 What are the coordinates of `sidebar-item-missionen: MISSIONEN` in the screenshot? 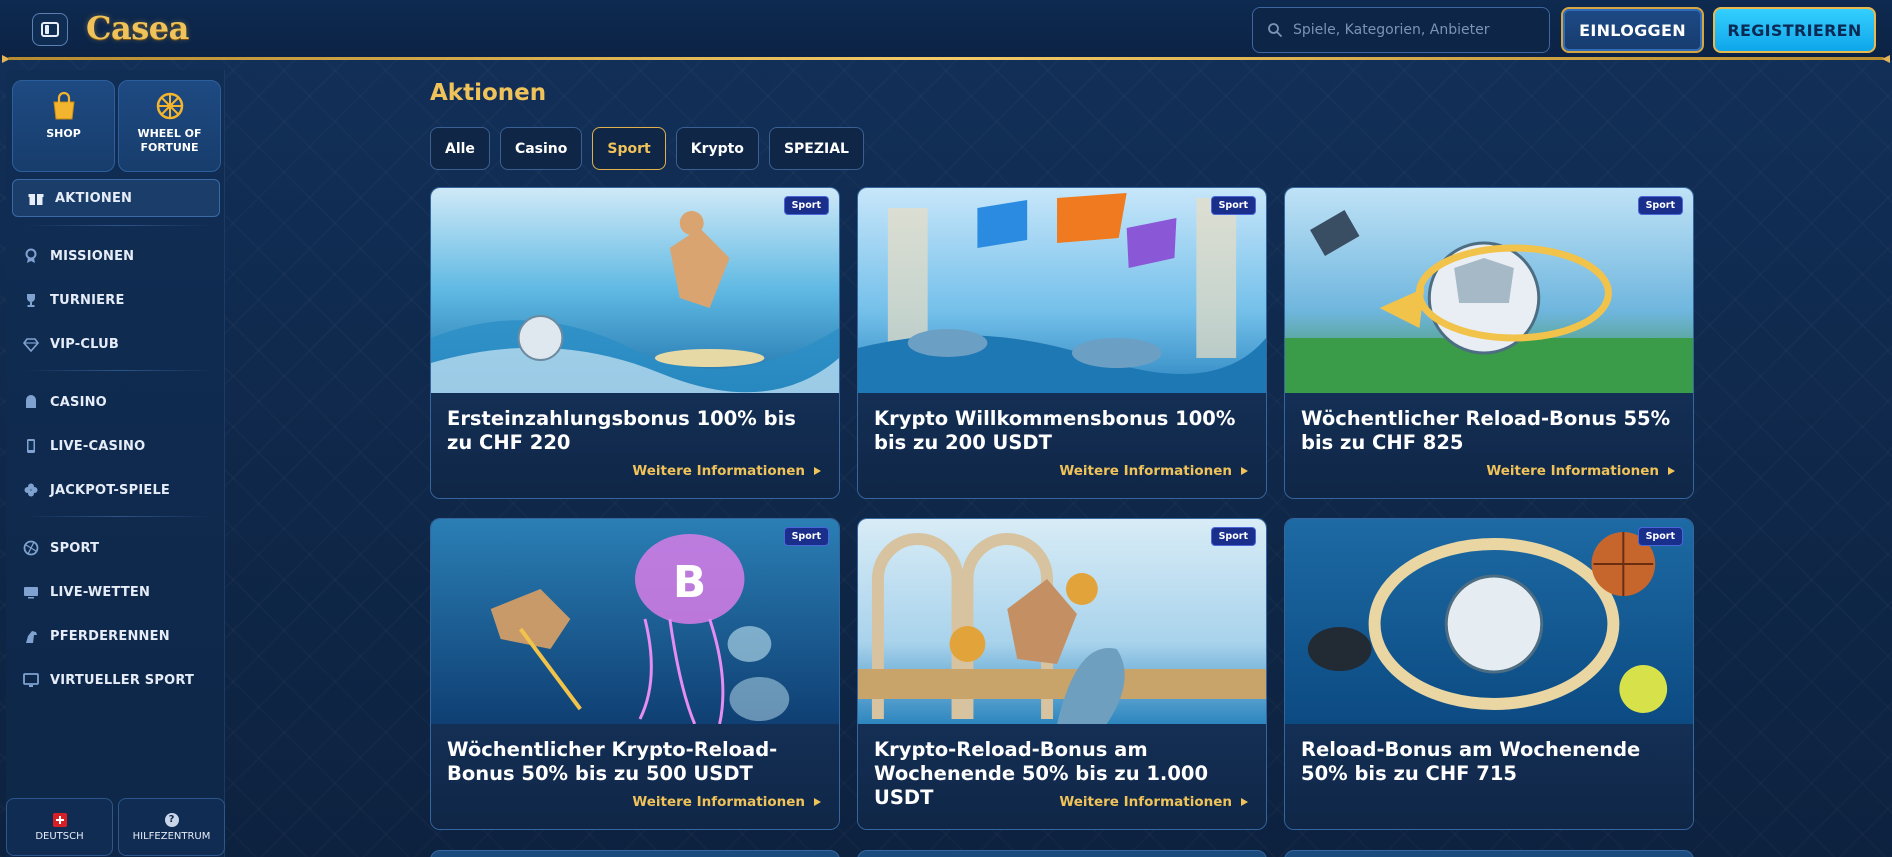 It's located at (117, 256).